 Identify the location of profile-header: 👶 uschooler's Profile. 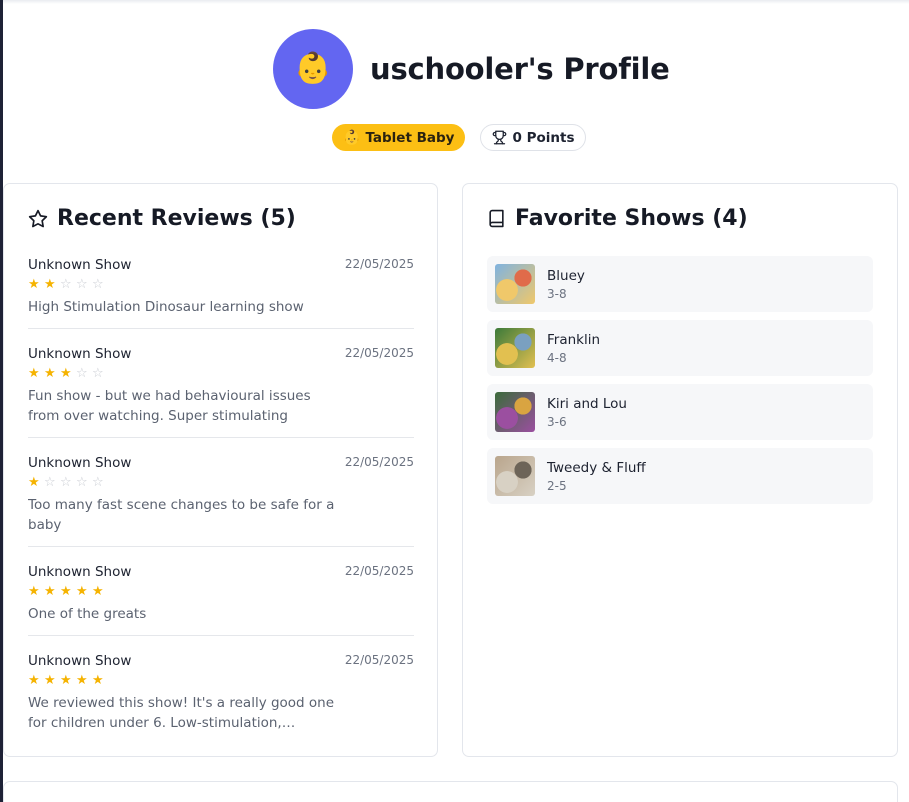
(471, 69).